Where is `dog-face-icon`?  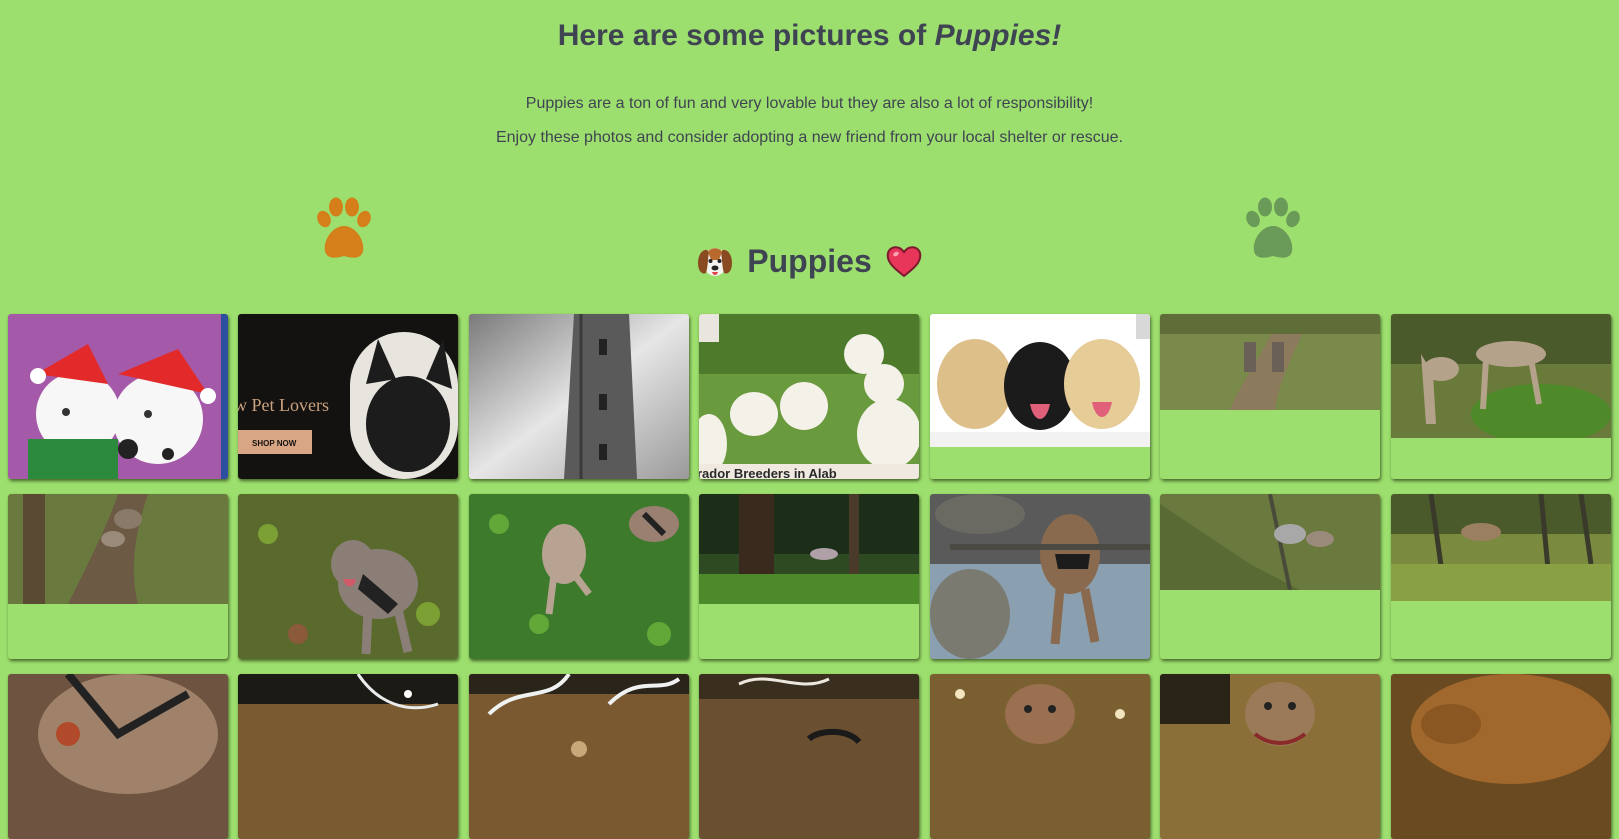
dog-face-icon is located at coordinates (715, 261).